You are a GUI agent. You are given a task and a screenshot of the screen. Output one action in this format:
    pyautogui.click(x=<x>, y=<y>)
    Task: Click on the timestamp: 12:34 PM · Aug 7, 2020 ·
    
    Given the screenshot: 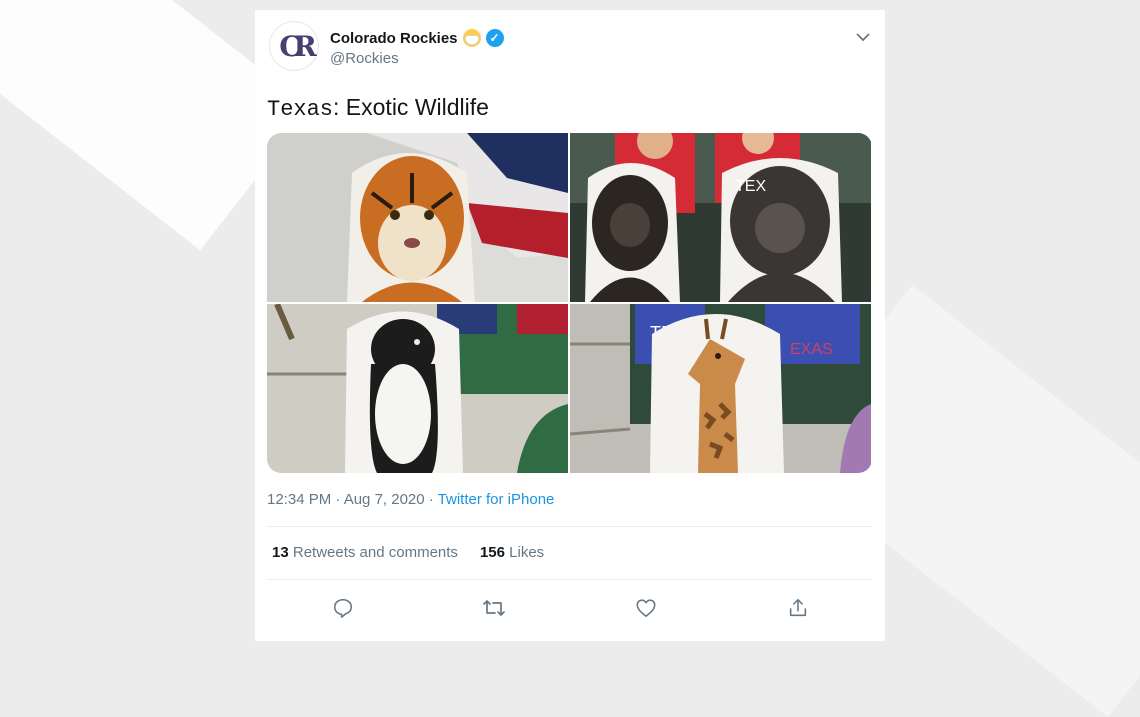 What is the action you would take?
    pyautogui.click(x=352, y=499)
    